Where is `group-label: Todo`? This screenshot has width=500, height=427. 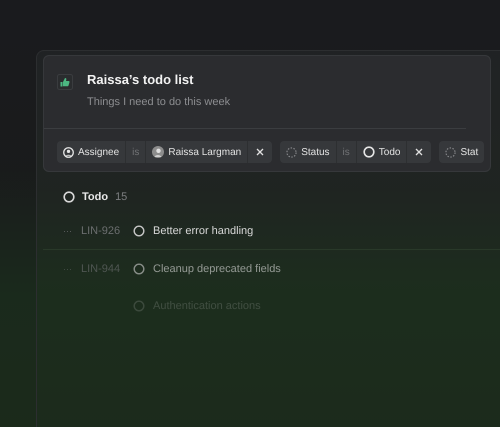
group-label: Todo is located at coordinates (95, 197).